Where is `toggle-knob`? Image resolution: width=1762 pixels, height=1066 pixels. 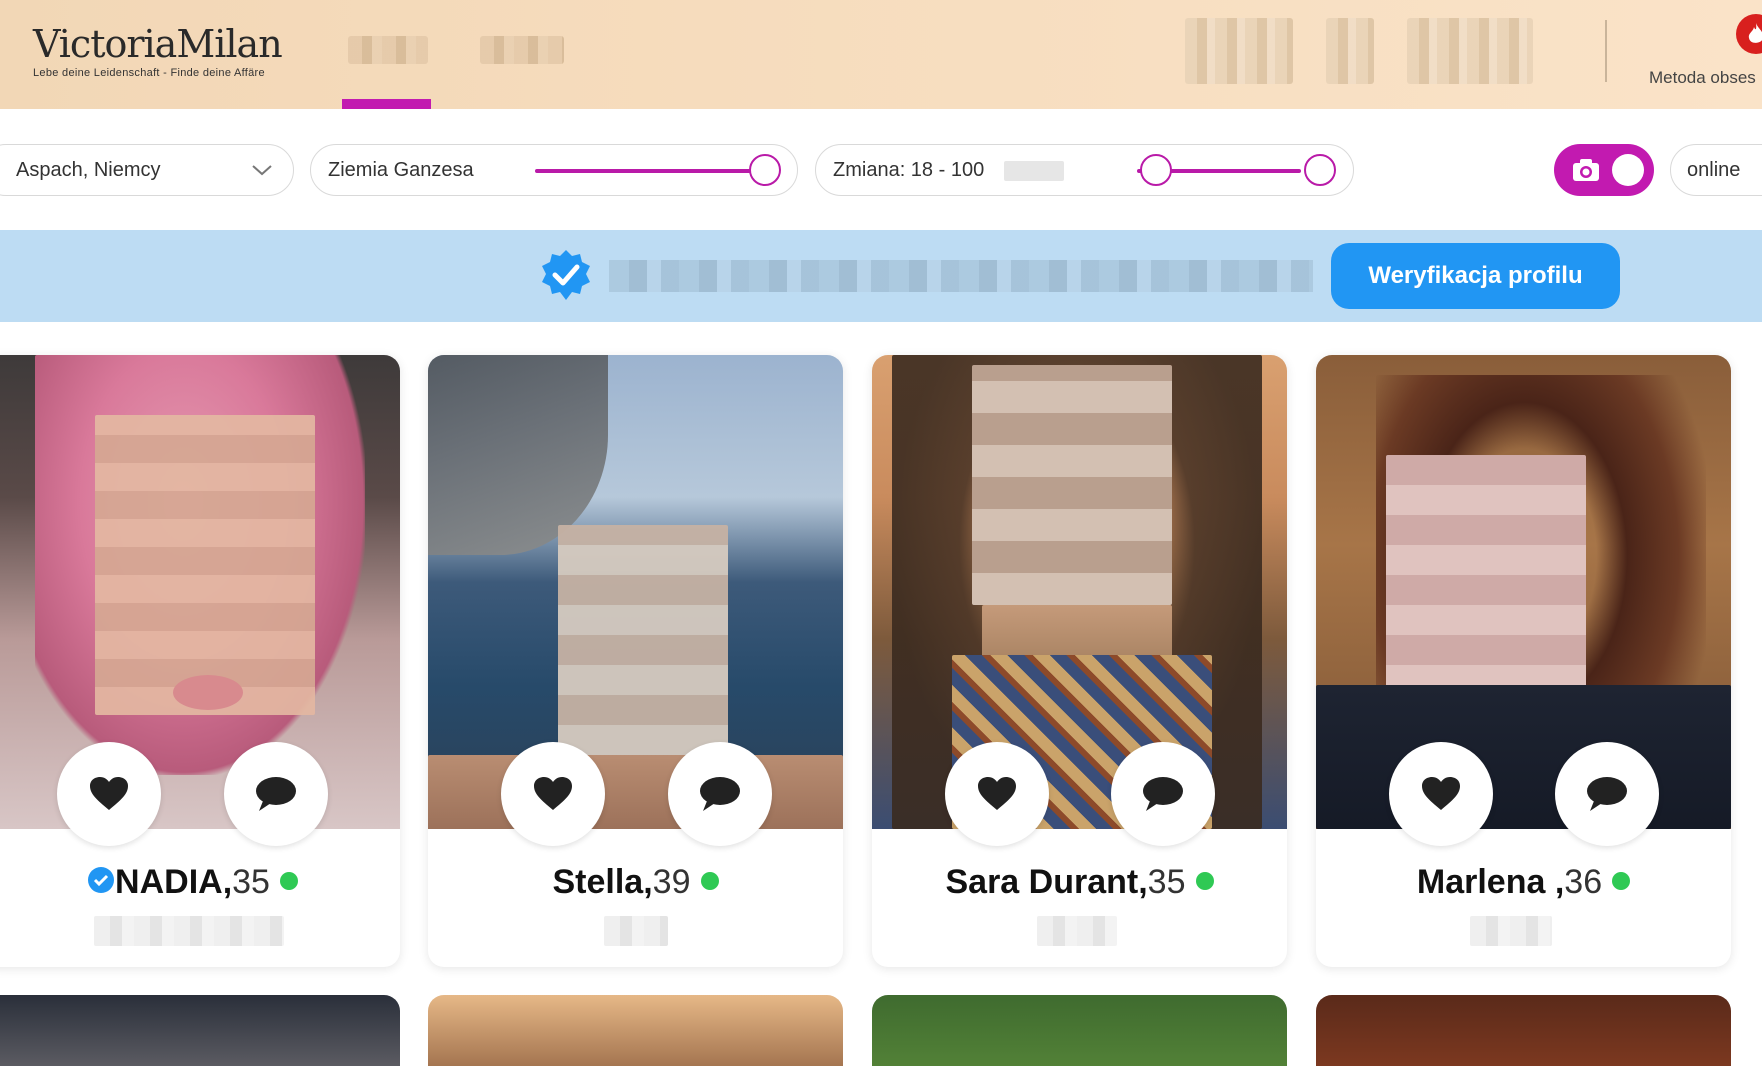
toggle-knob is located at coordinates (1628, 170).